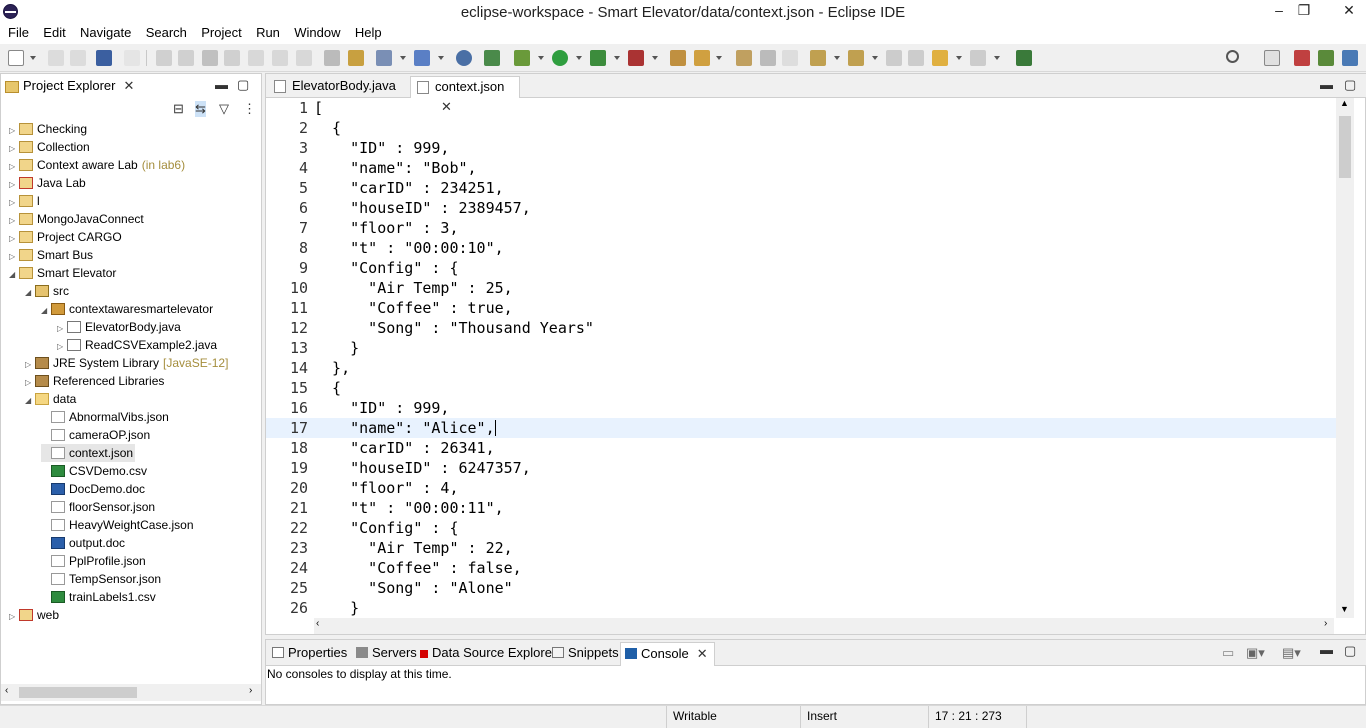  What do you see at coordinates (97, 165) in the screenshot?
I see `tree-item: ▷ Context aware Lab (in lab6)` at bounding box center [97, 165].